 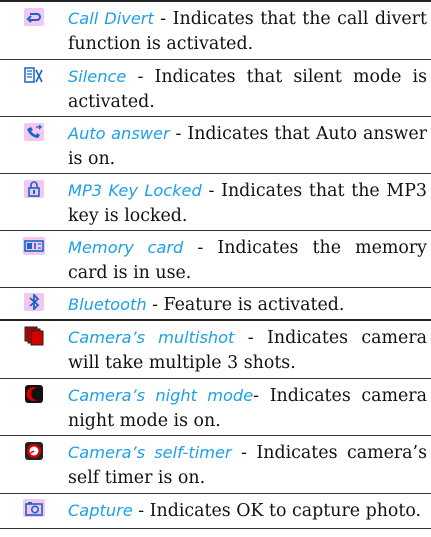 I want to click on row-term: MP3 Key Locked, so click(x=135, y=190).